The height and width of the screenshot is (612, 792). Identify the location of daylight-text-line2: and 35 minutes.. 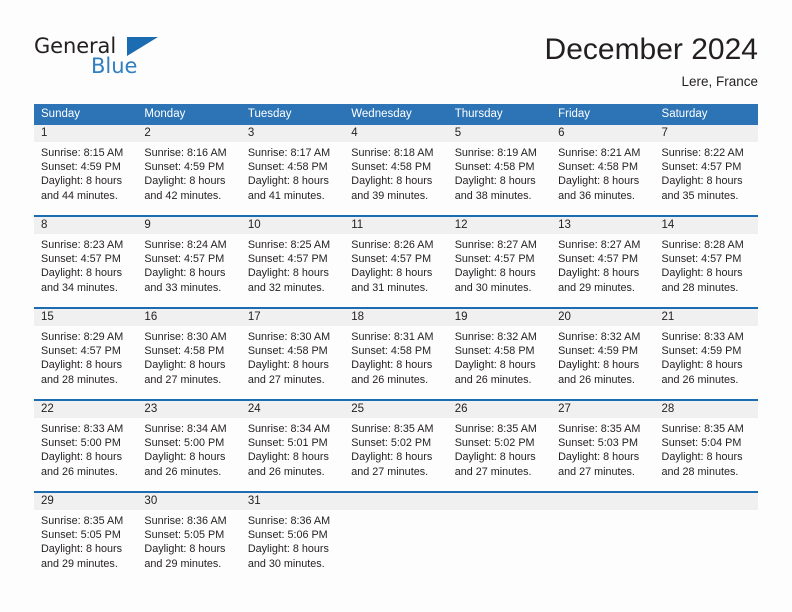
(700, 195).